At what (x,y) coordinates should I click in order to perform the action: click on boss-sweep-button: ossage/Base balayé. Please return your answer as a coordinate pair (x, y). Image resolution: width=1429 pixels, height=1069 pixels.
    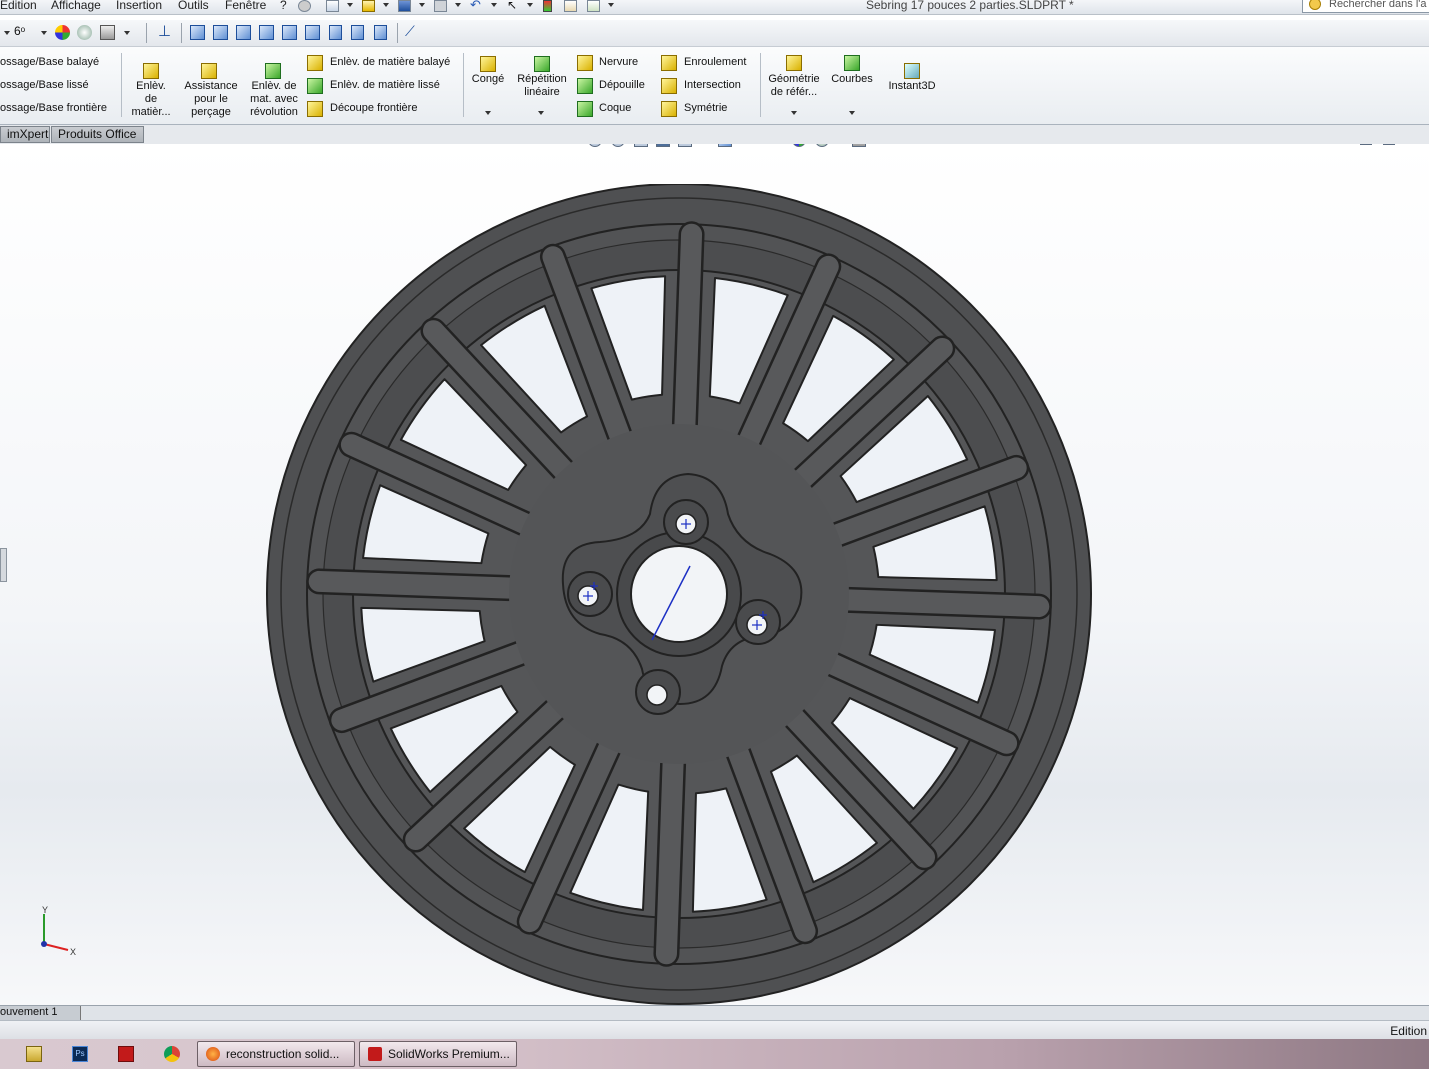
    Looking at the image, I should click on (49, 62).